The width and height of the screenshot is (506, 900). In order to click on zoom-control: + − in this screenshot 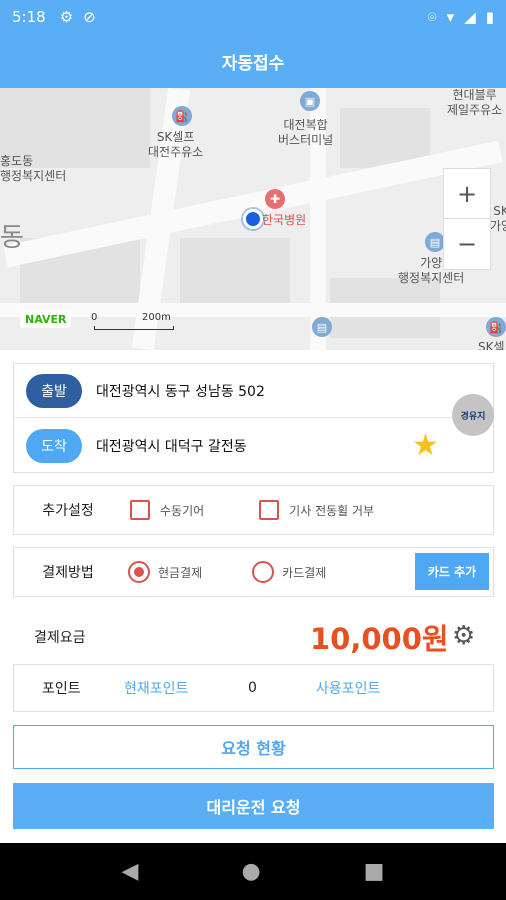, I will do `click(467, 219)`.